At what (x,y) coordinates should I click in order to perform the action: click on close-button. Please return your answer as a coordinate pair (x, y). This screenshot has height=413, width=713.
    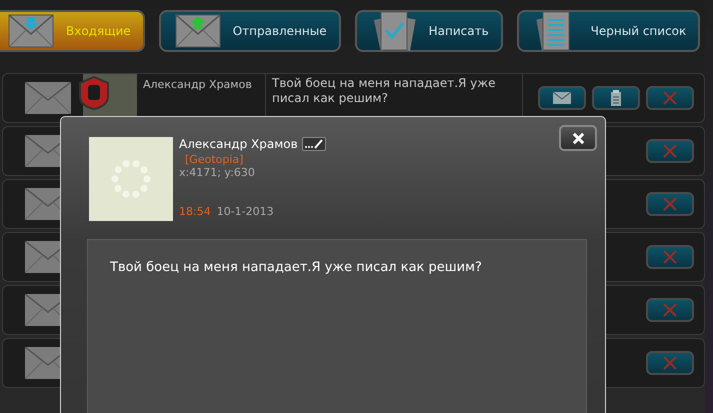
    Looking at the image, I should click on (578, 138).